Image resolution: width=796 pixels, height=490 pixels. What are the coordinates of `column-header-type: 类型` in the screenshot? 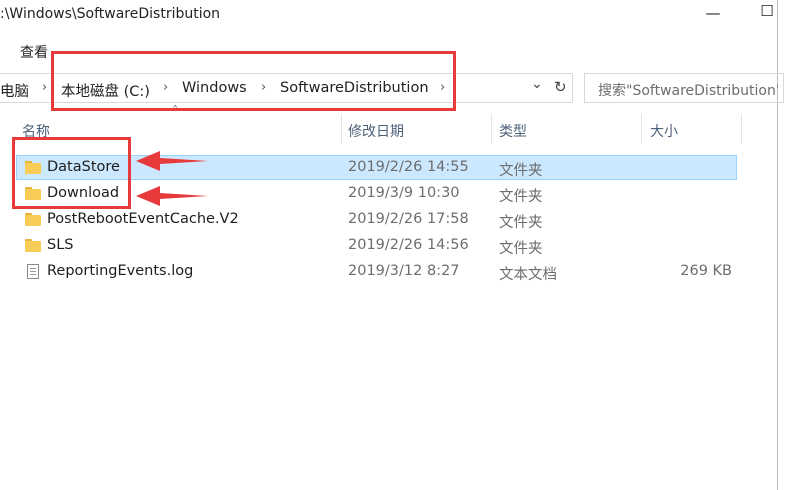 It's located at (513, 131).